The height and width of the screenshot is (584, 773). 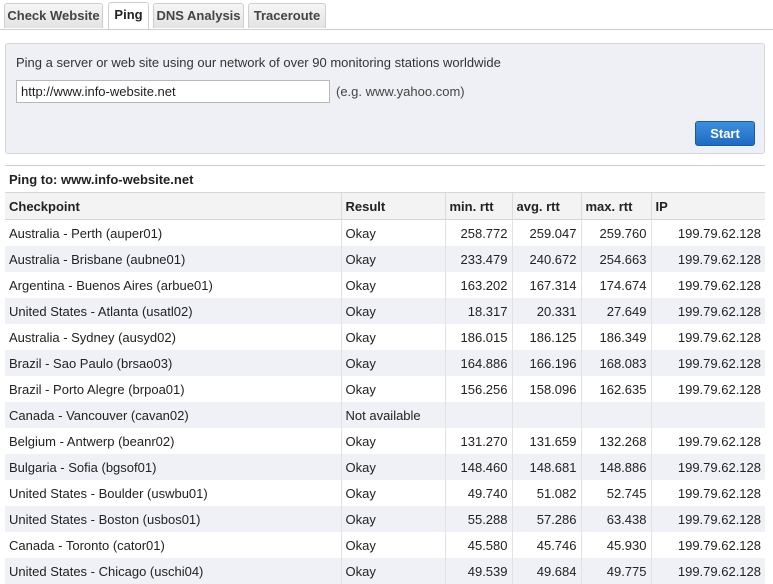 I want to click on cell-max-rtt: 27.649, so click(x=615, y=311).